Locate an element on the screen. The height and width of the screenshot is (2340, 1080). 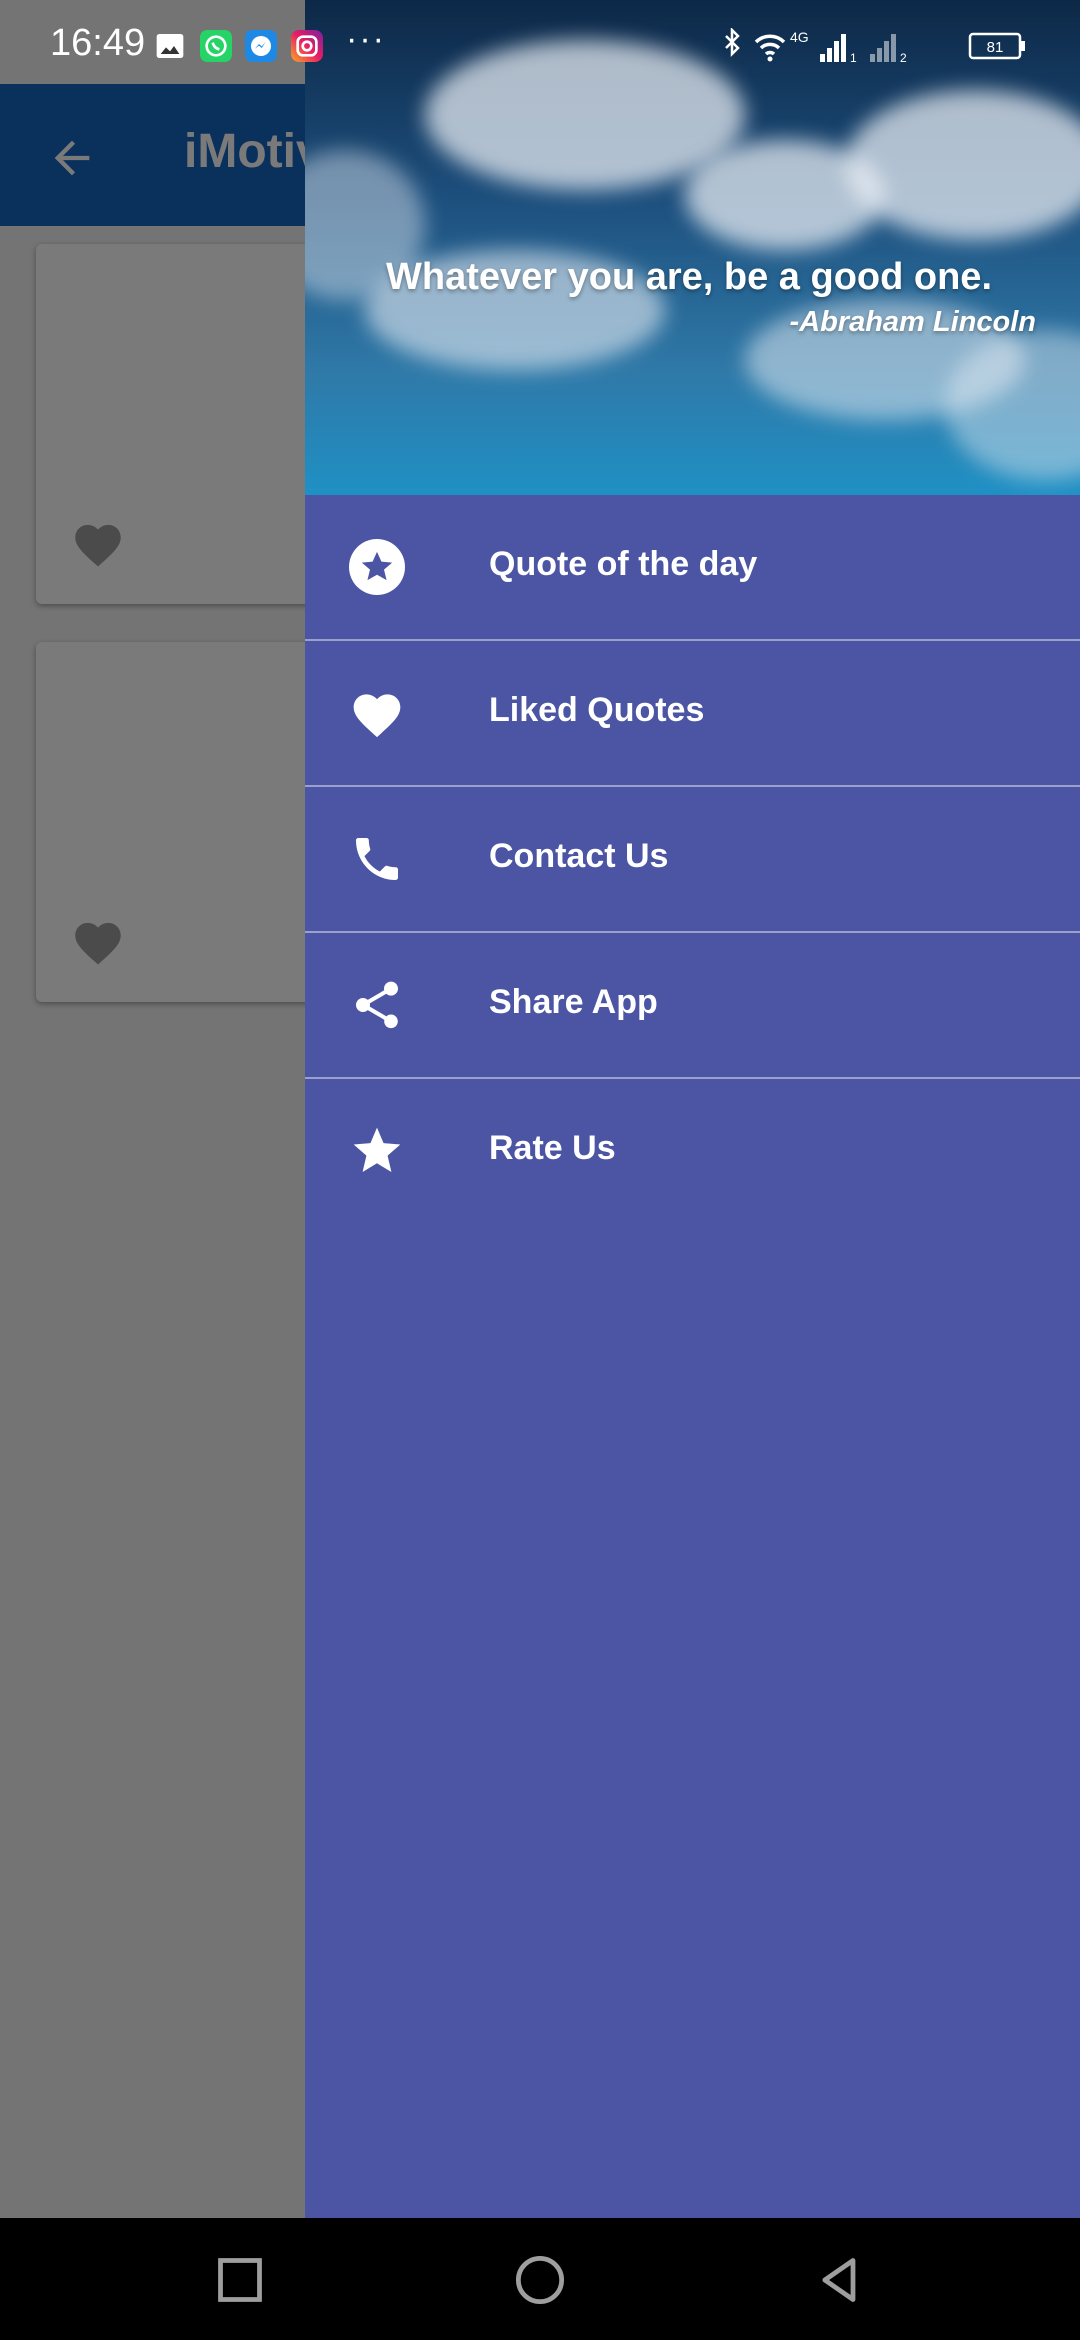
sim1-label: 1 is located at coordinates (853, 57).